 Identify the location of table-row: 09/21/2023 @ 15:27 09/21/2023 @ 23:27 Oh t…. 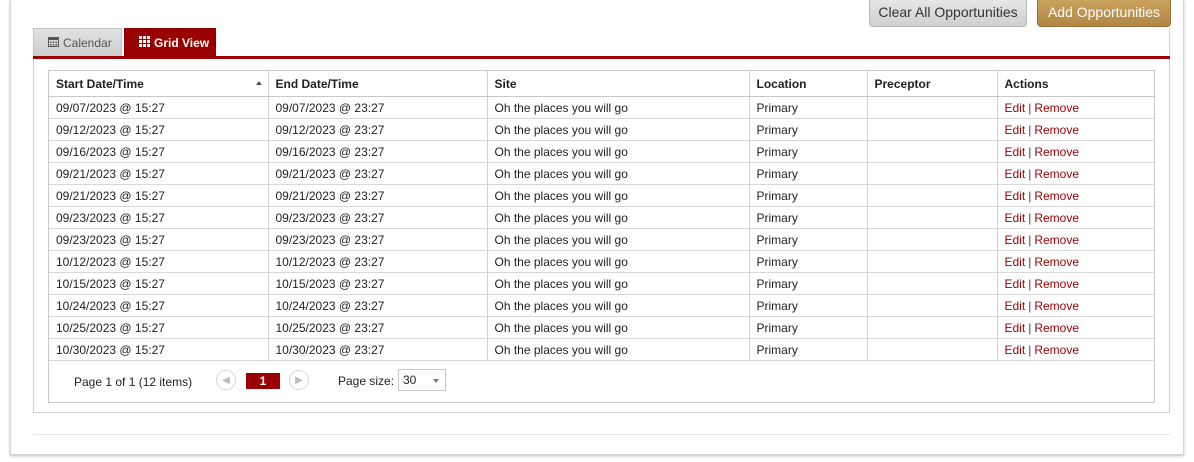
(601, 173).